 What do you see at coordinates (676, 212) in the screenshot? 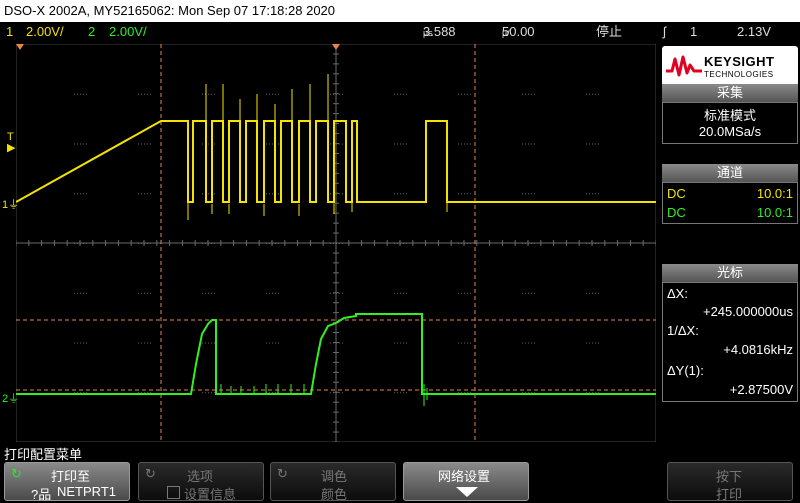
I see `ch2-coupling: DC` at bounding box center [676, 212].